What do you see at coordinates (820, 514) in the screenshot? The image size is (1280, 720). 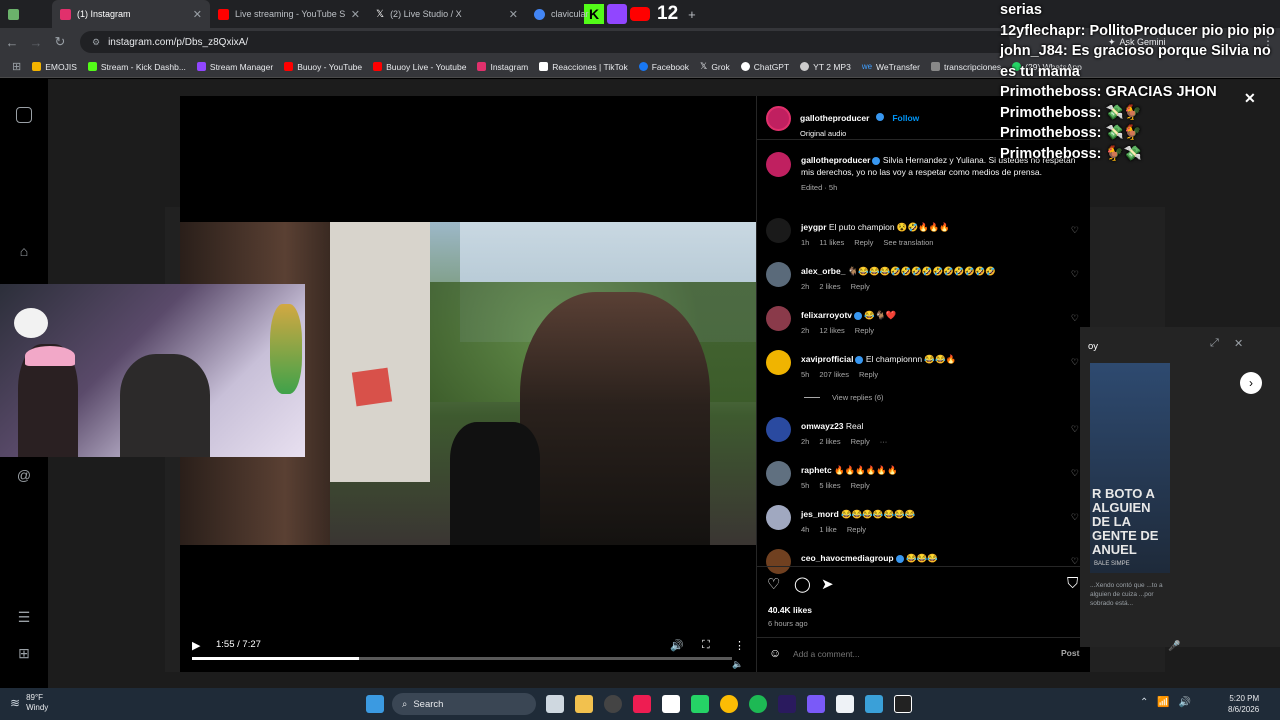 I see `comment-username: jes_mord` at bounding box center [820, 514].